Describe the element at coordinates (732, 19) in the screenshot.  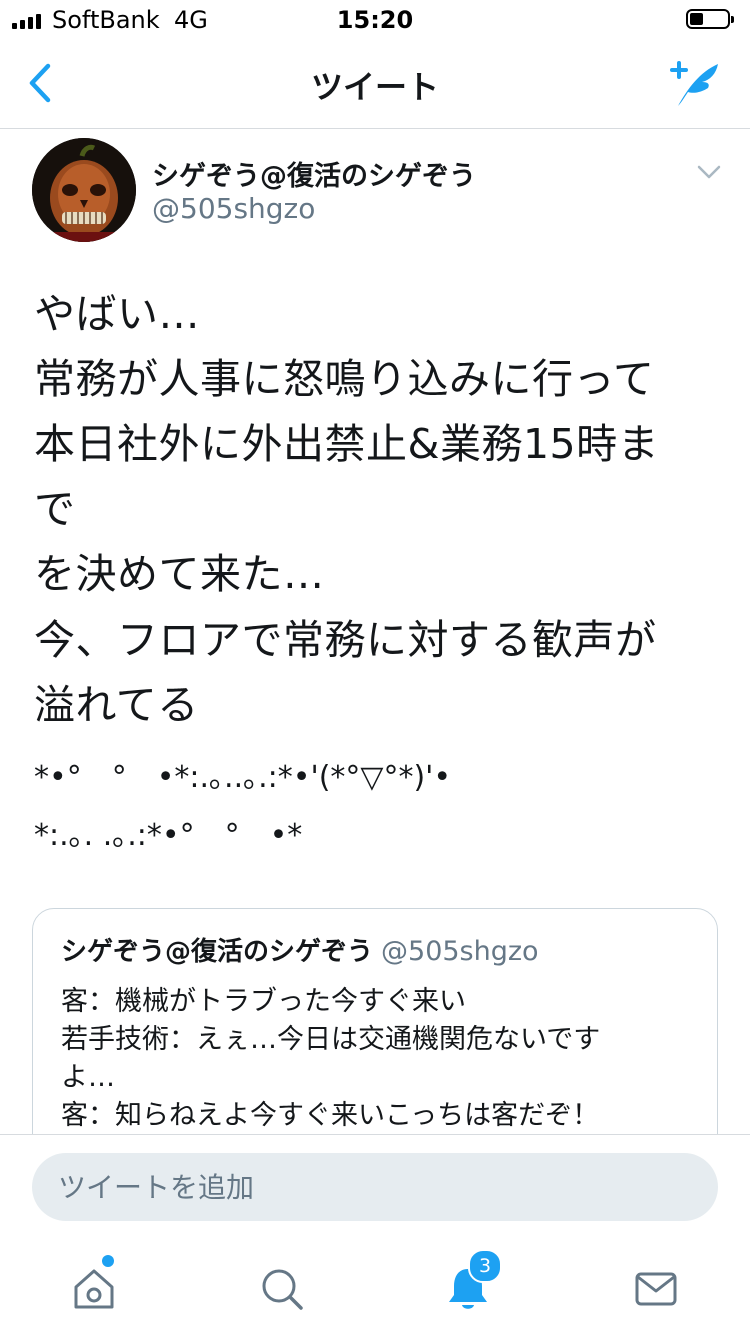
I see `battery-tip` at that location.